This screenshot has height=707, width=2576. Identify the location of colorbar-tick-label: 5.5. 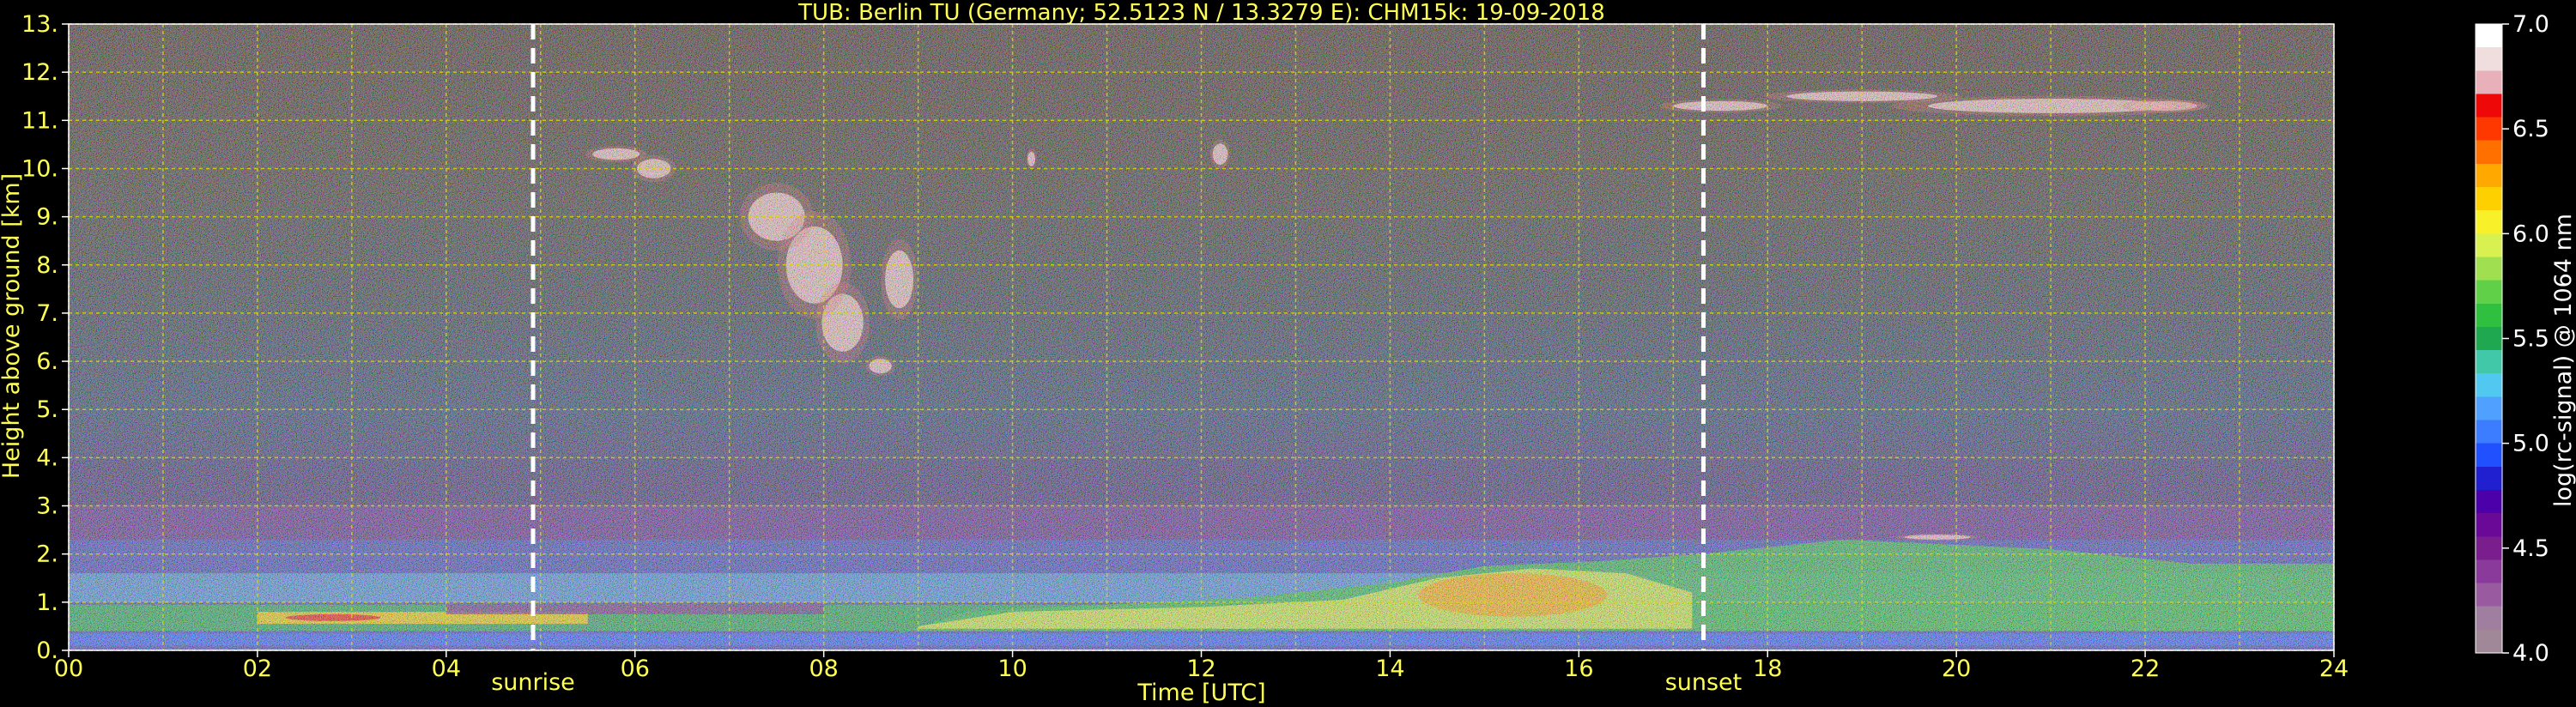
(2530, 339).